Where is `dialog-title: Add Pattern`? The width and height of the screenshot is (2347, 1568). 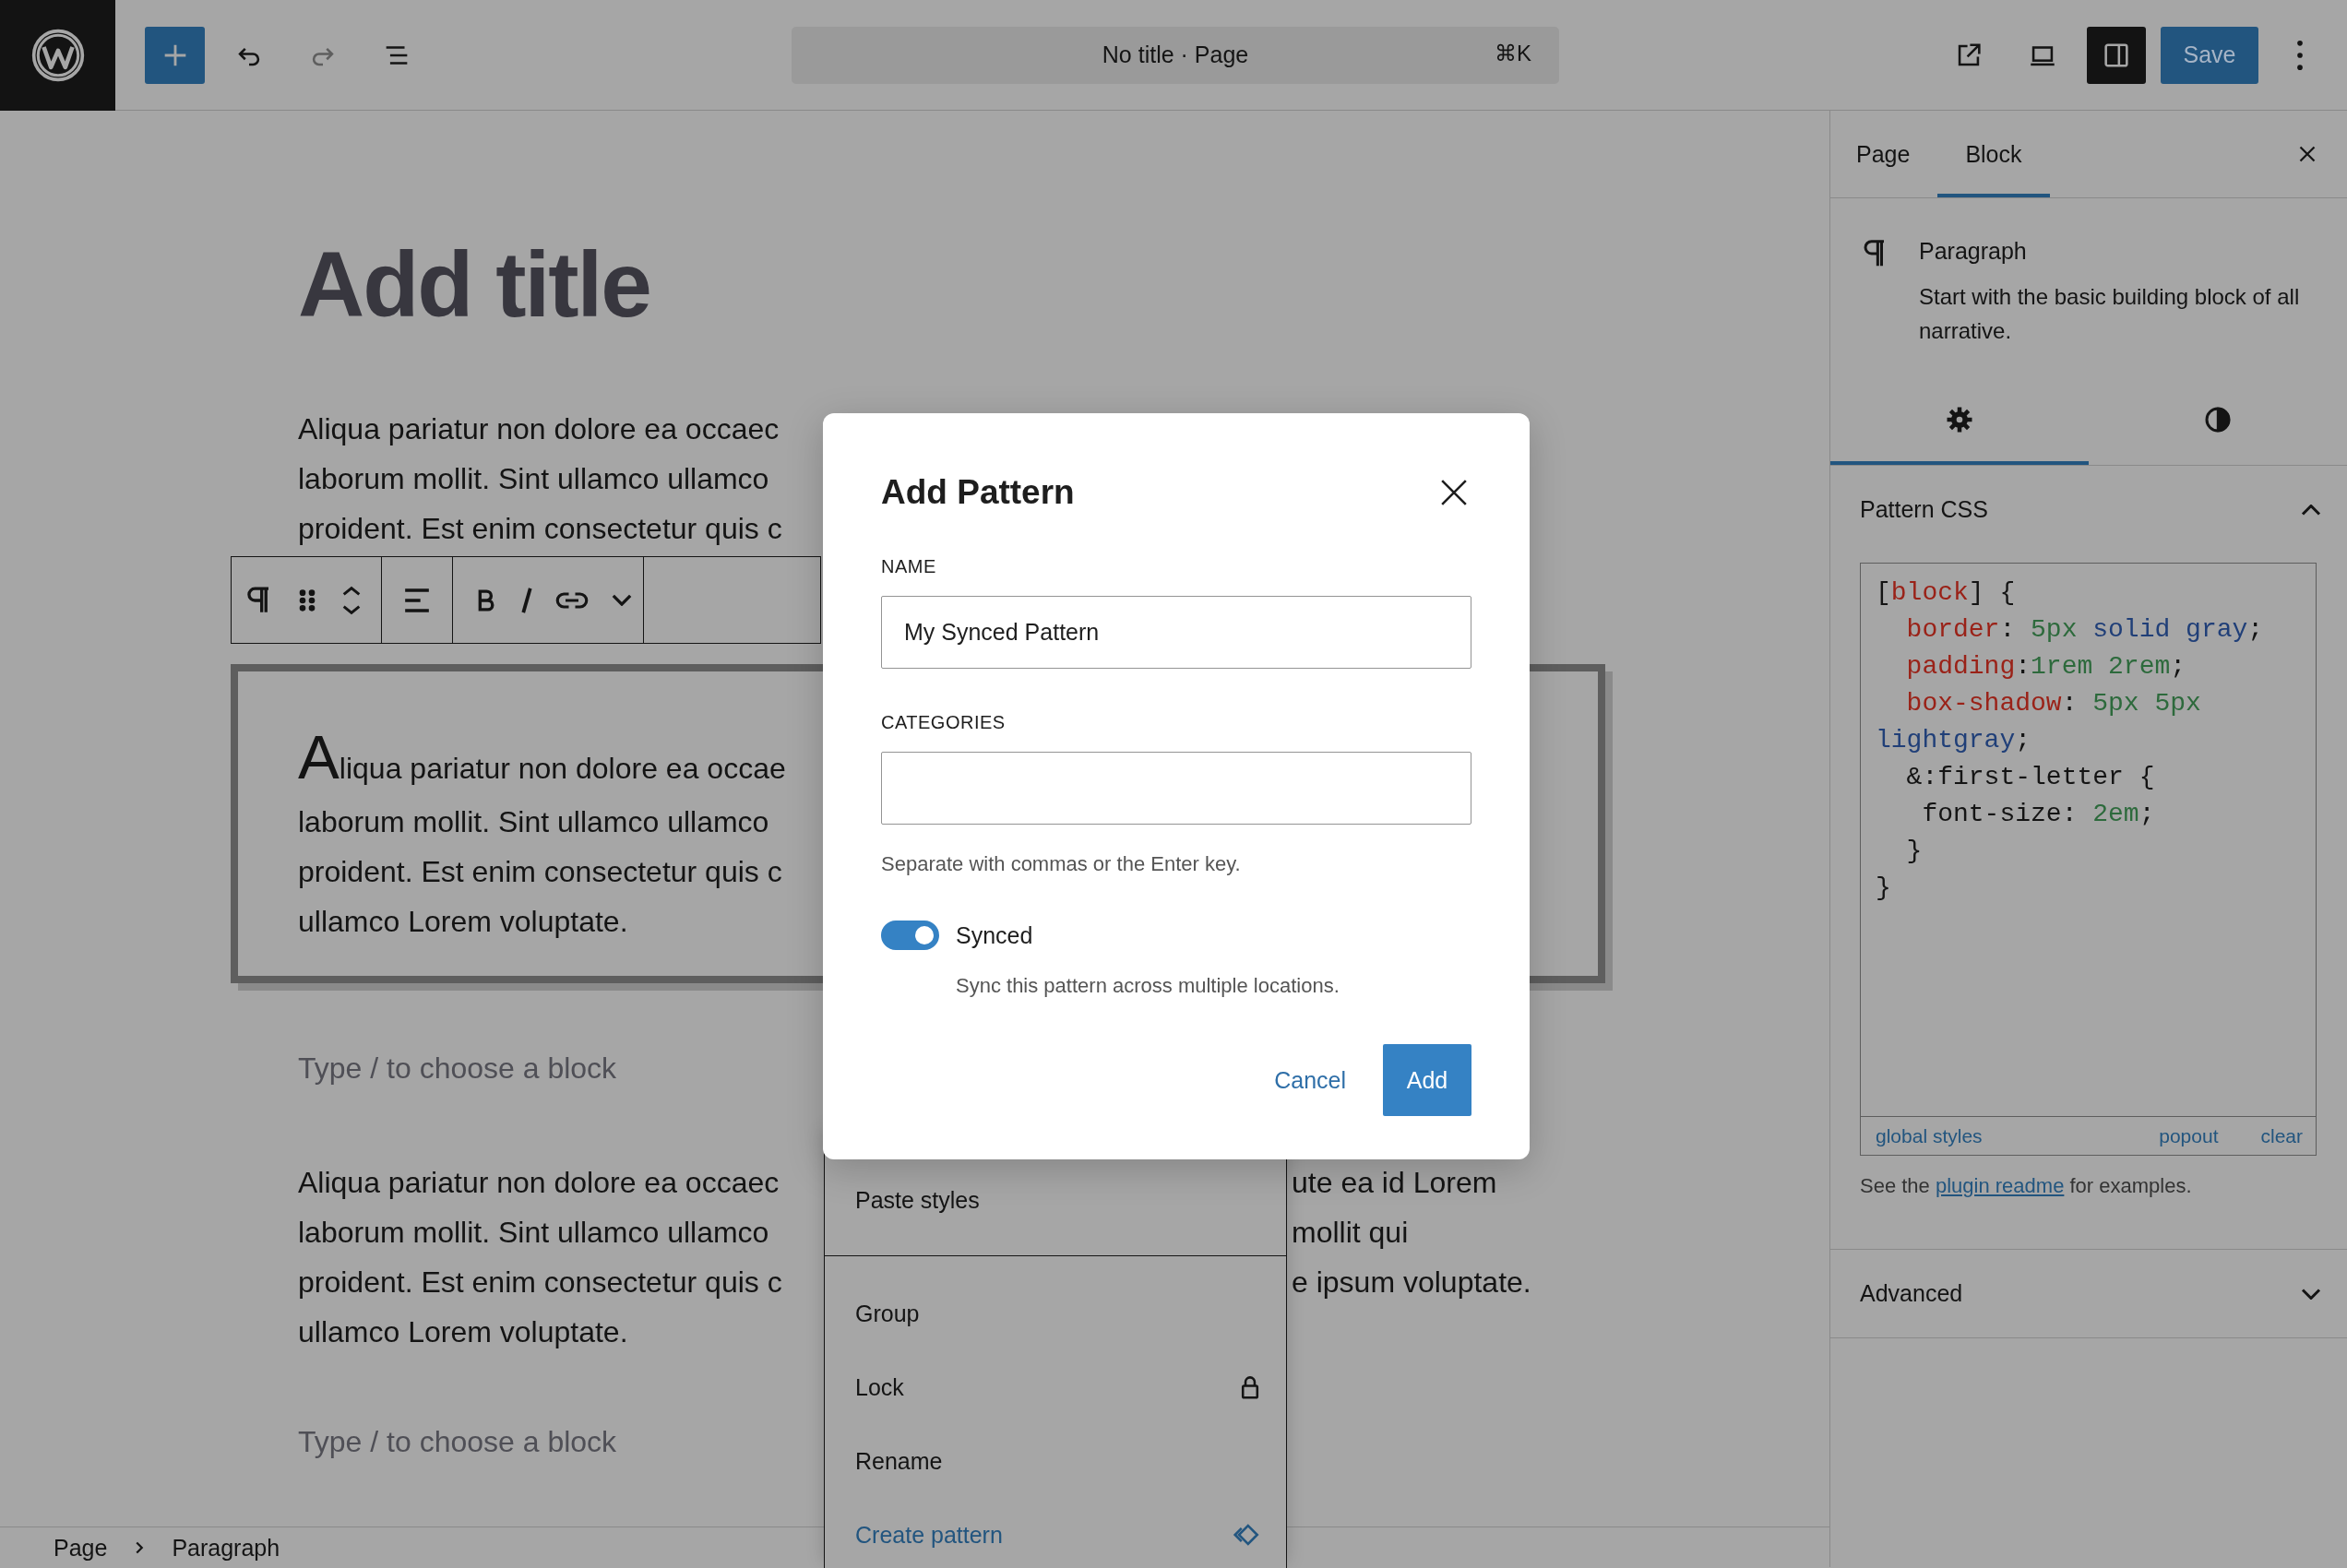
dialog-title: Add Pattern is located at coordinates (978, 492).